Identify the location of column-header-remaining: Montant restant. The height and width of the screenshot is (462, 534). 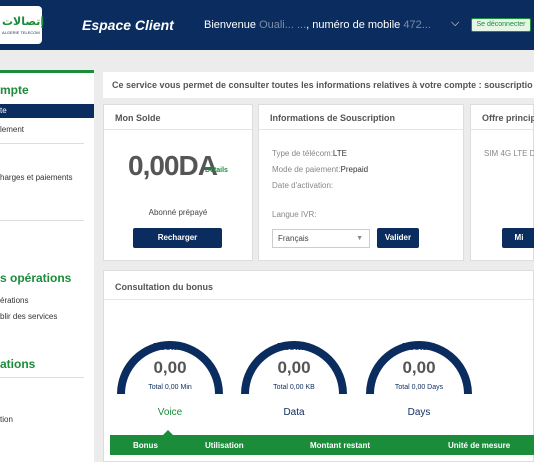
(340, 445).